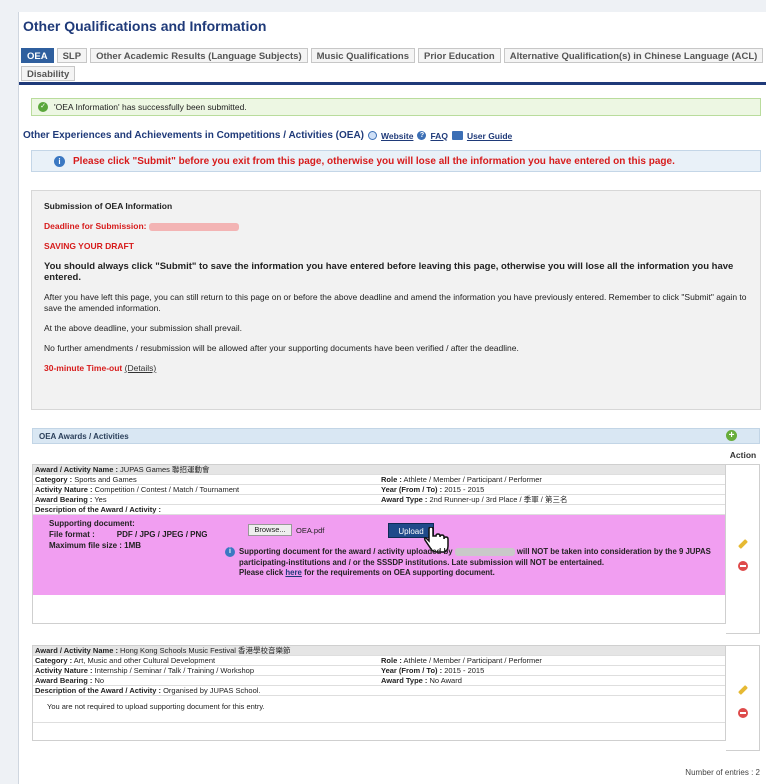 The width and height of the screenshot is (766, 784). What do you see at coordinates (362, 55) in the screenshot?
I see `tab-music-qualifications: Music Qualifications` at bounding box center [362, 55].